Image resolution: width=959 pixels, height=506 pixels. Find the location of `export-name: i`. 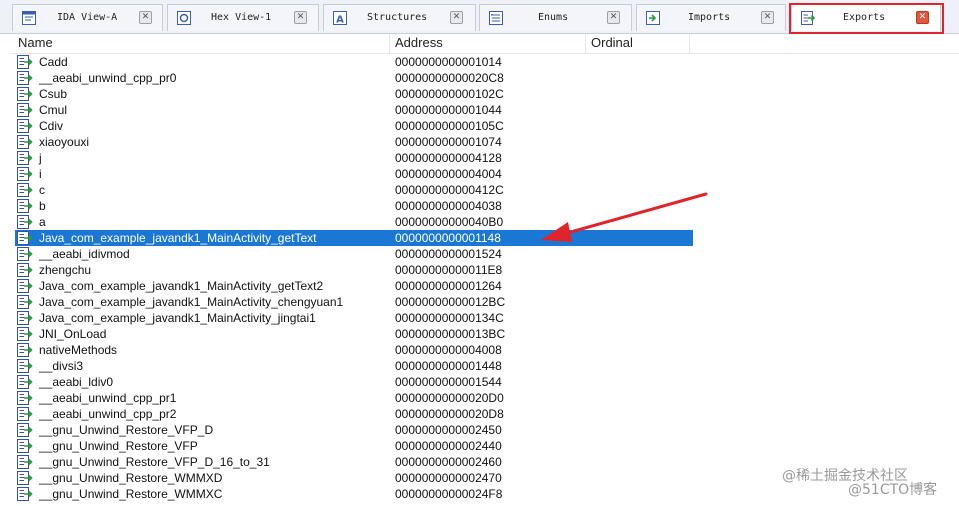

export-name: i is located at coordinates (40, 174).